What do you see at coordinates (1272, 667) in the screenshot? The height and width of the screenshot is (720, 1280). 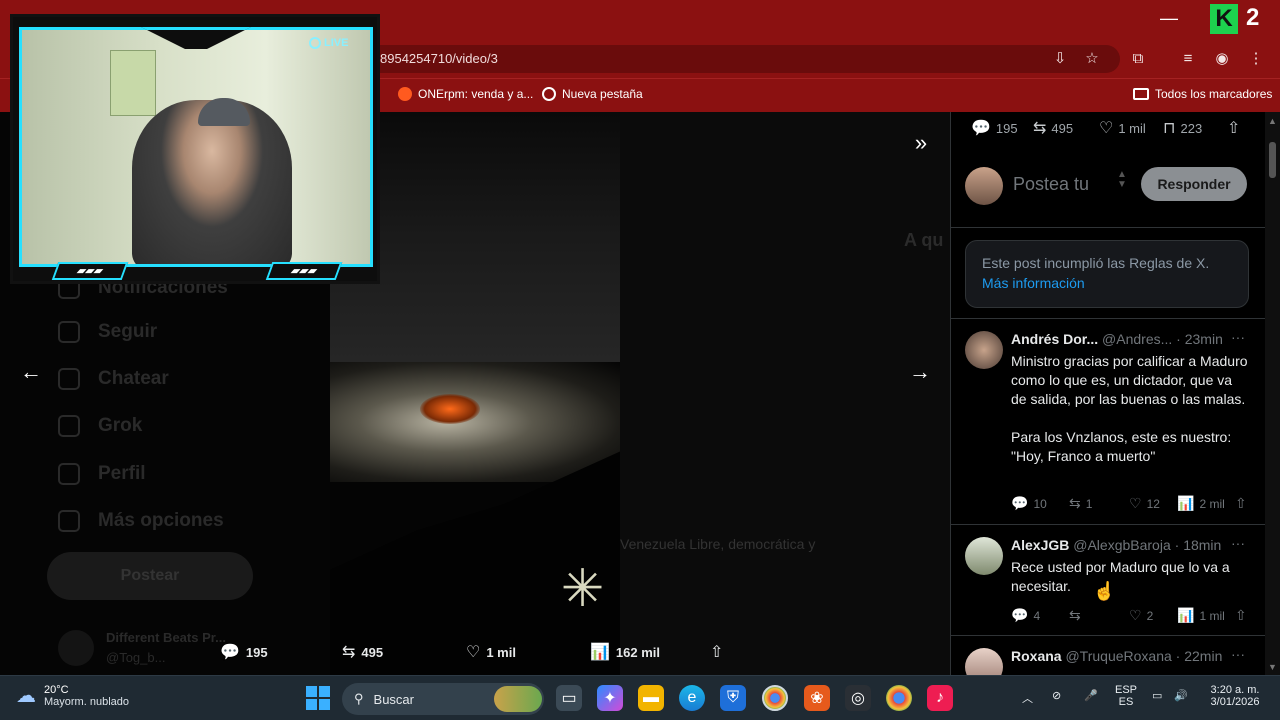 I see `scroll-down-icon: ▼` at bounding box center [1272, 667].